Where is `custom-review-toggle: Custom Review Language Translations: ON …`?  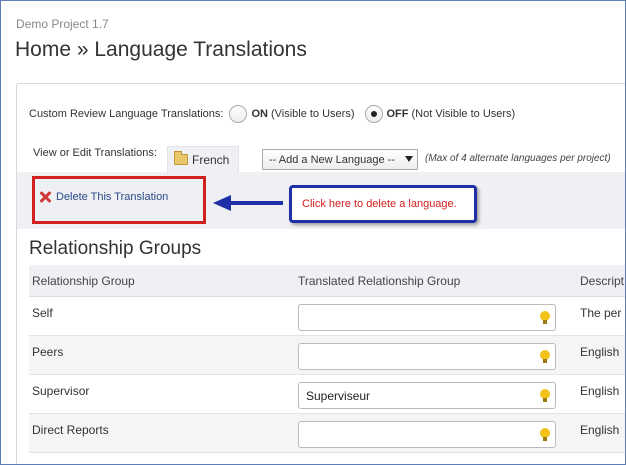 custom-review-toggle: Custom Review Language Translations: ON … is located at coordinates (274, 114).